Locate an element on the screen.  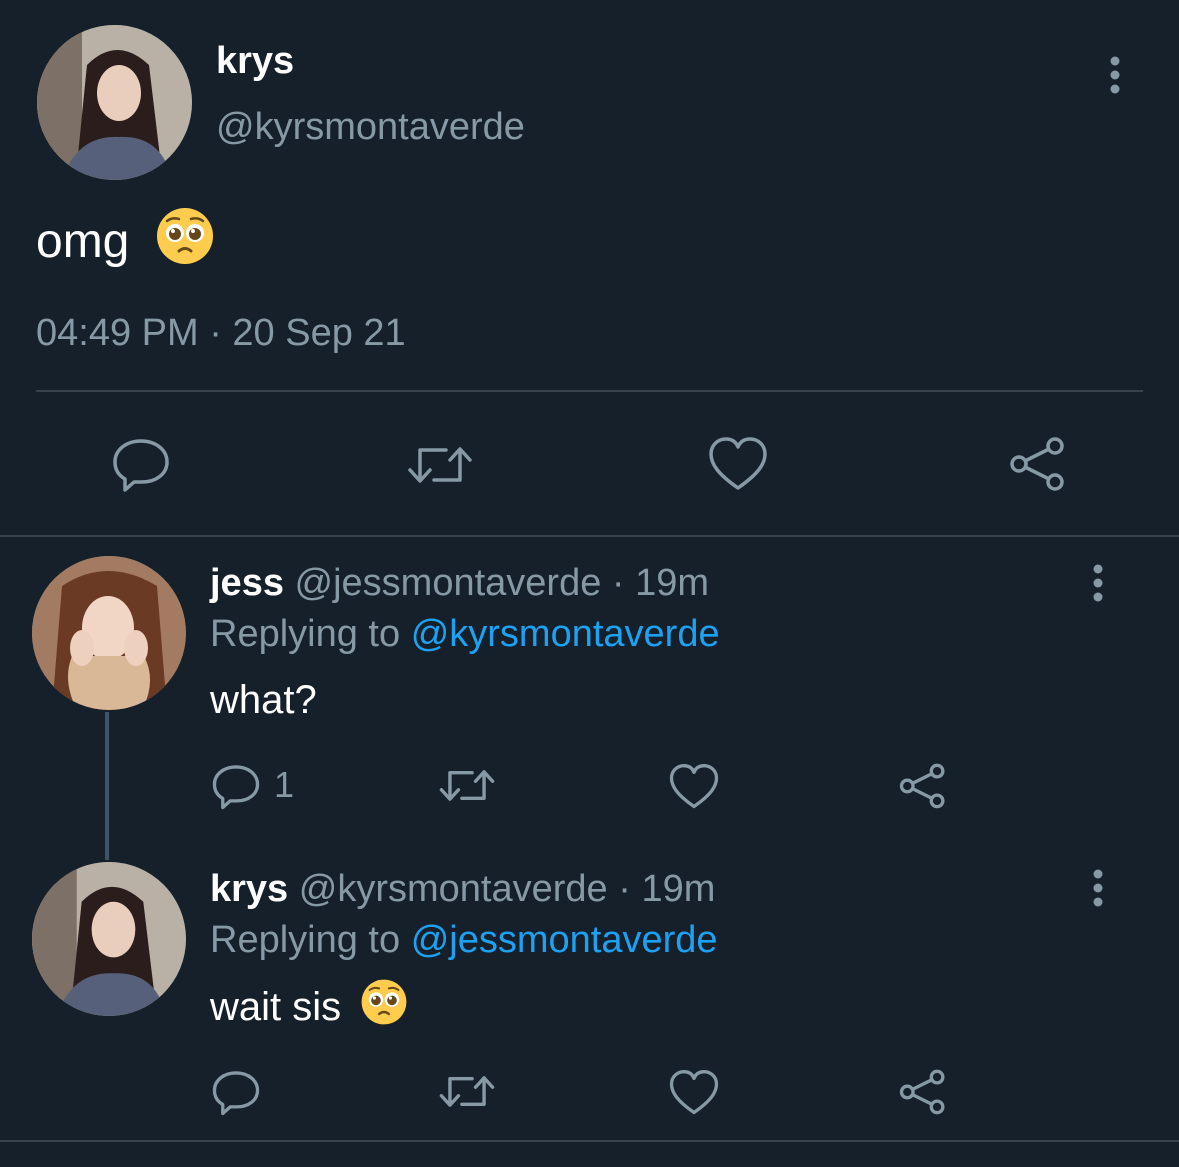
reply-handle: @jessmontaverde is located at coordinates (448, 583).